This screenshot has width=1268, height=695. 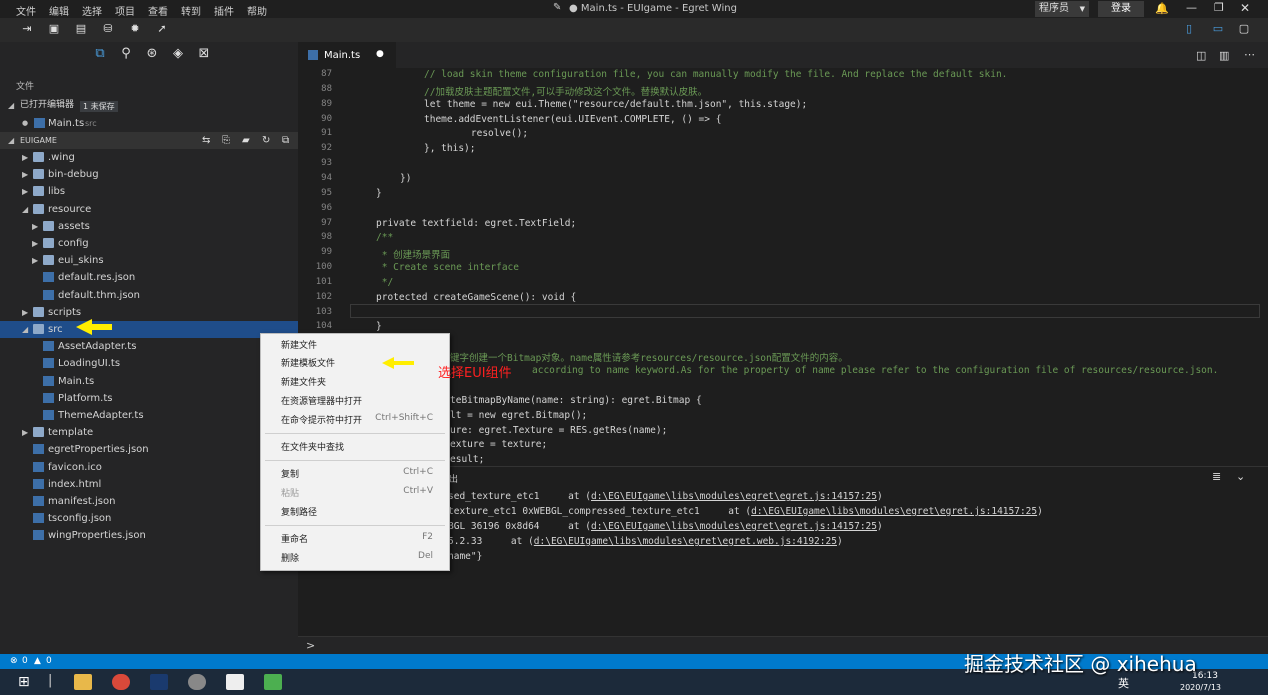 What do you see at coordinates (149, 174) in the screenshot?
I see `tree-item: ▶ bin-debug` at bounding box center [149, 174].